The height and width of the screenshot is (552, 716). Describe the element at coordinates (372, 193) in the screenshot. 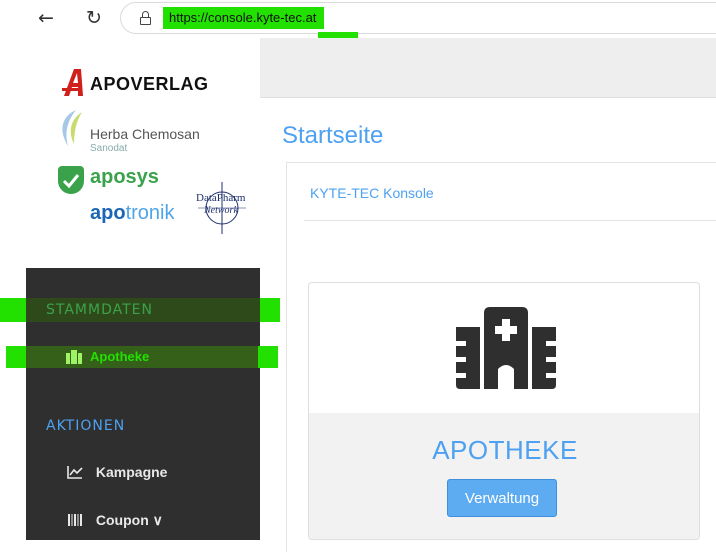

I see `breadcrumb: KYTE-TEC Konsole` at that location.